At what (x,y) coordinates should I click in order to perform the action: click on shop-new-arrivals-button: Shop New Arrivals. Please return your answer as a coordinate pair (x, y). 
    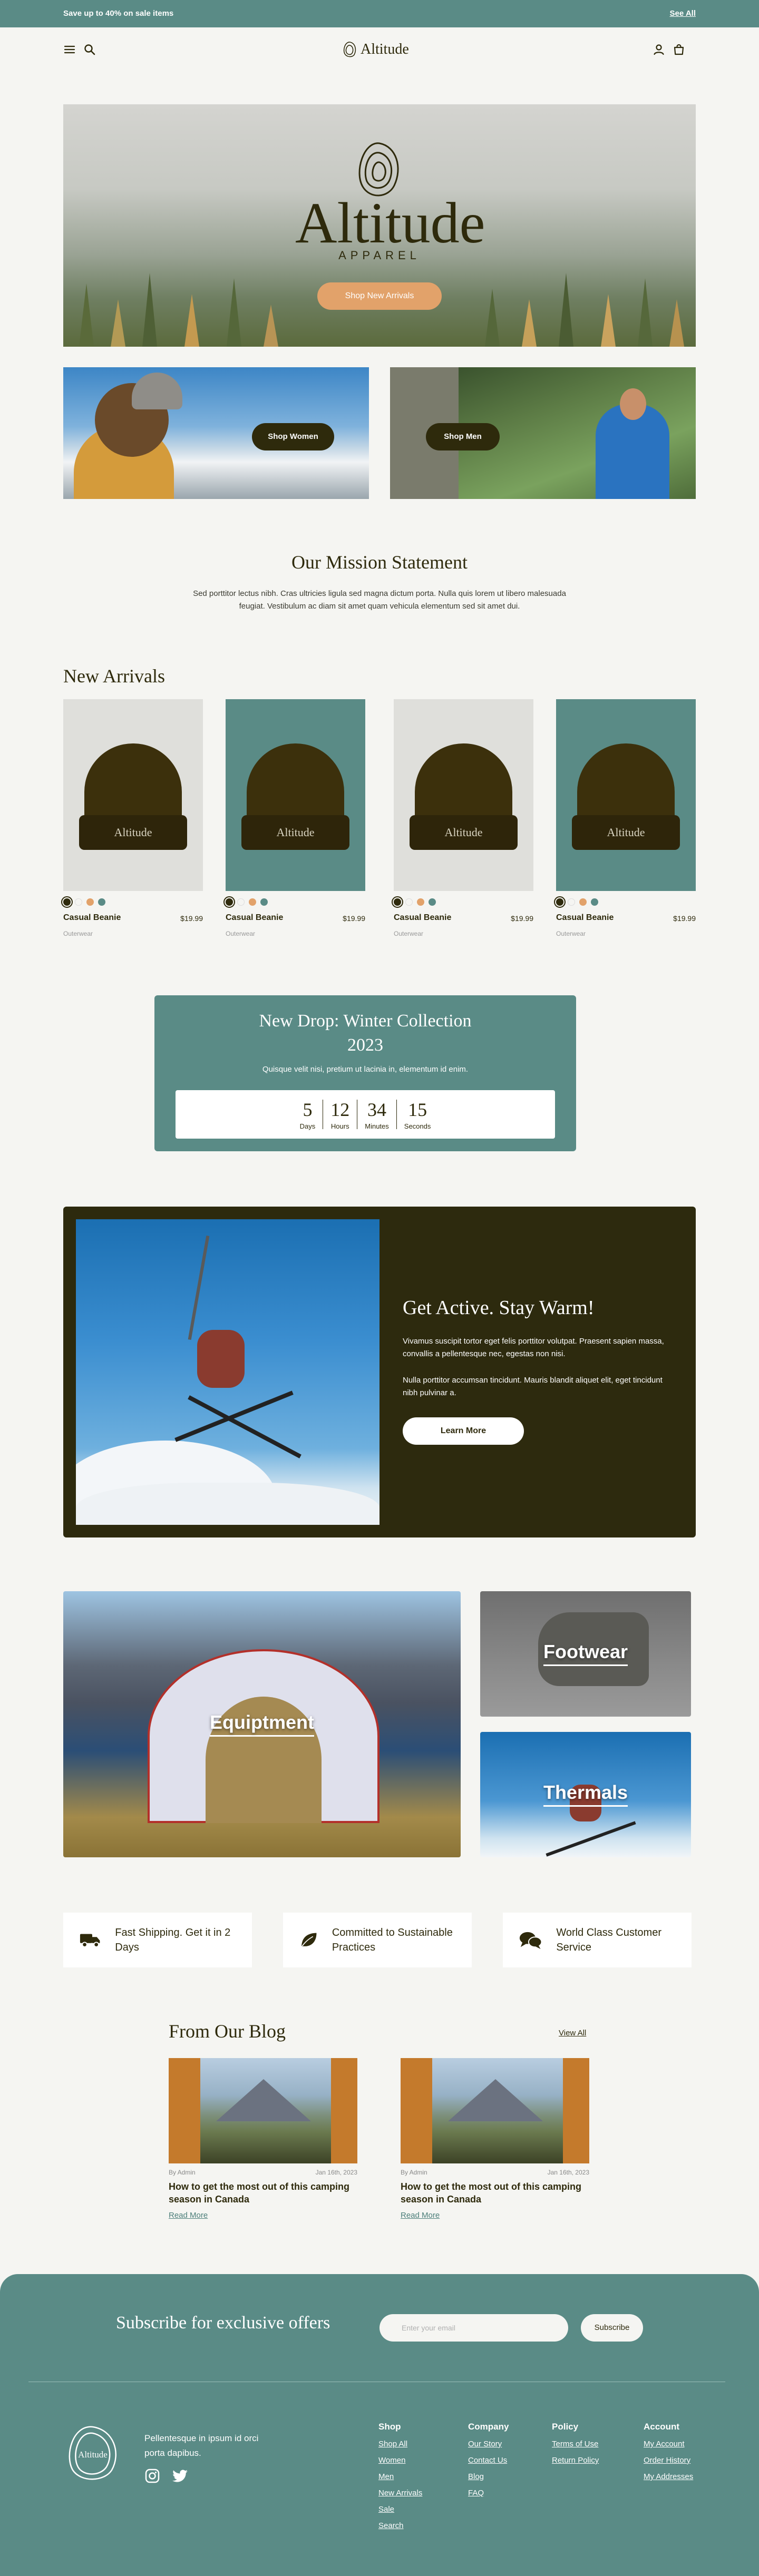
    Looking at the image, I should click on (379, 296).